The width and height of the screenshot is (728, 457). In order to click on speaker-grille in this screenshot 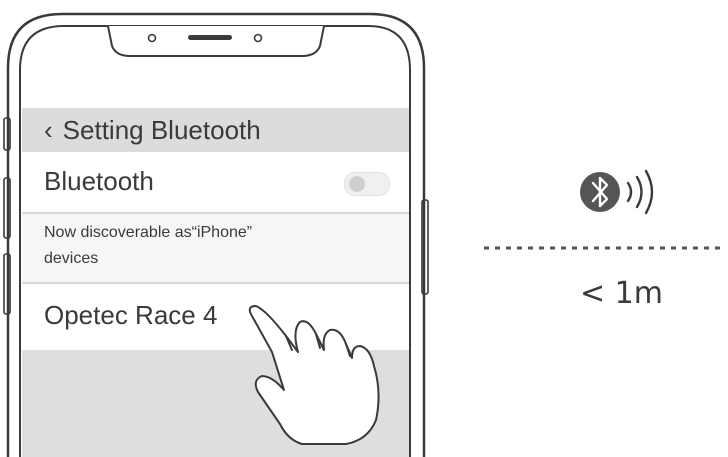, I will do `click(210, 37)`.